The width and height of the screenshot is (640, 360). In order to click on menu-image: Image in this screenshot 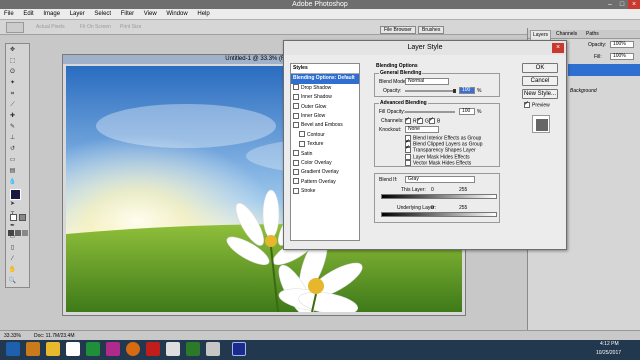, I will do `click(51, 14)`.